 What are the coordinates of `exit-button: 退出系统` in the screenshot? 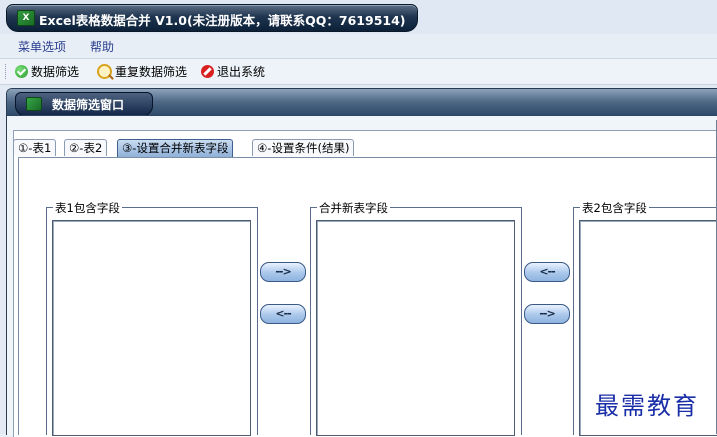 It's located at (233, 71).